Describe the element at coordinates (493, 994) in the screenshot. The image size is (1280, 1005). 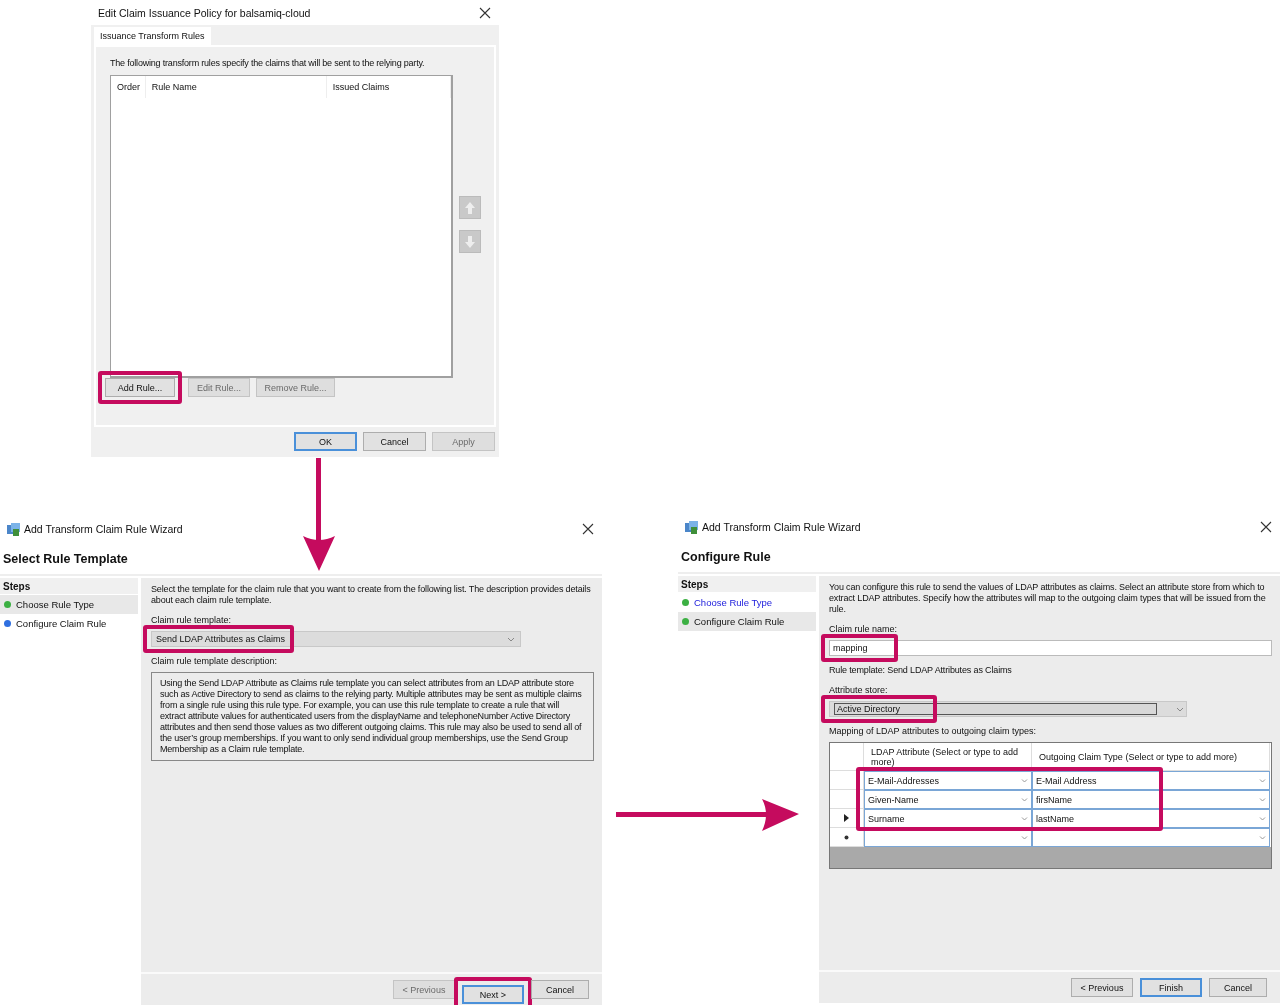
I see `dialog-button: Next >` at that location.